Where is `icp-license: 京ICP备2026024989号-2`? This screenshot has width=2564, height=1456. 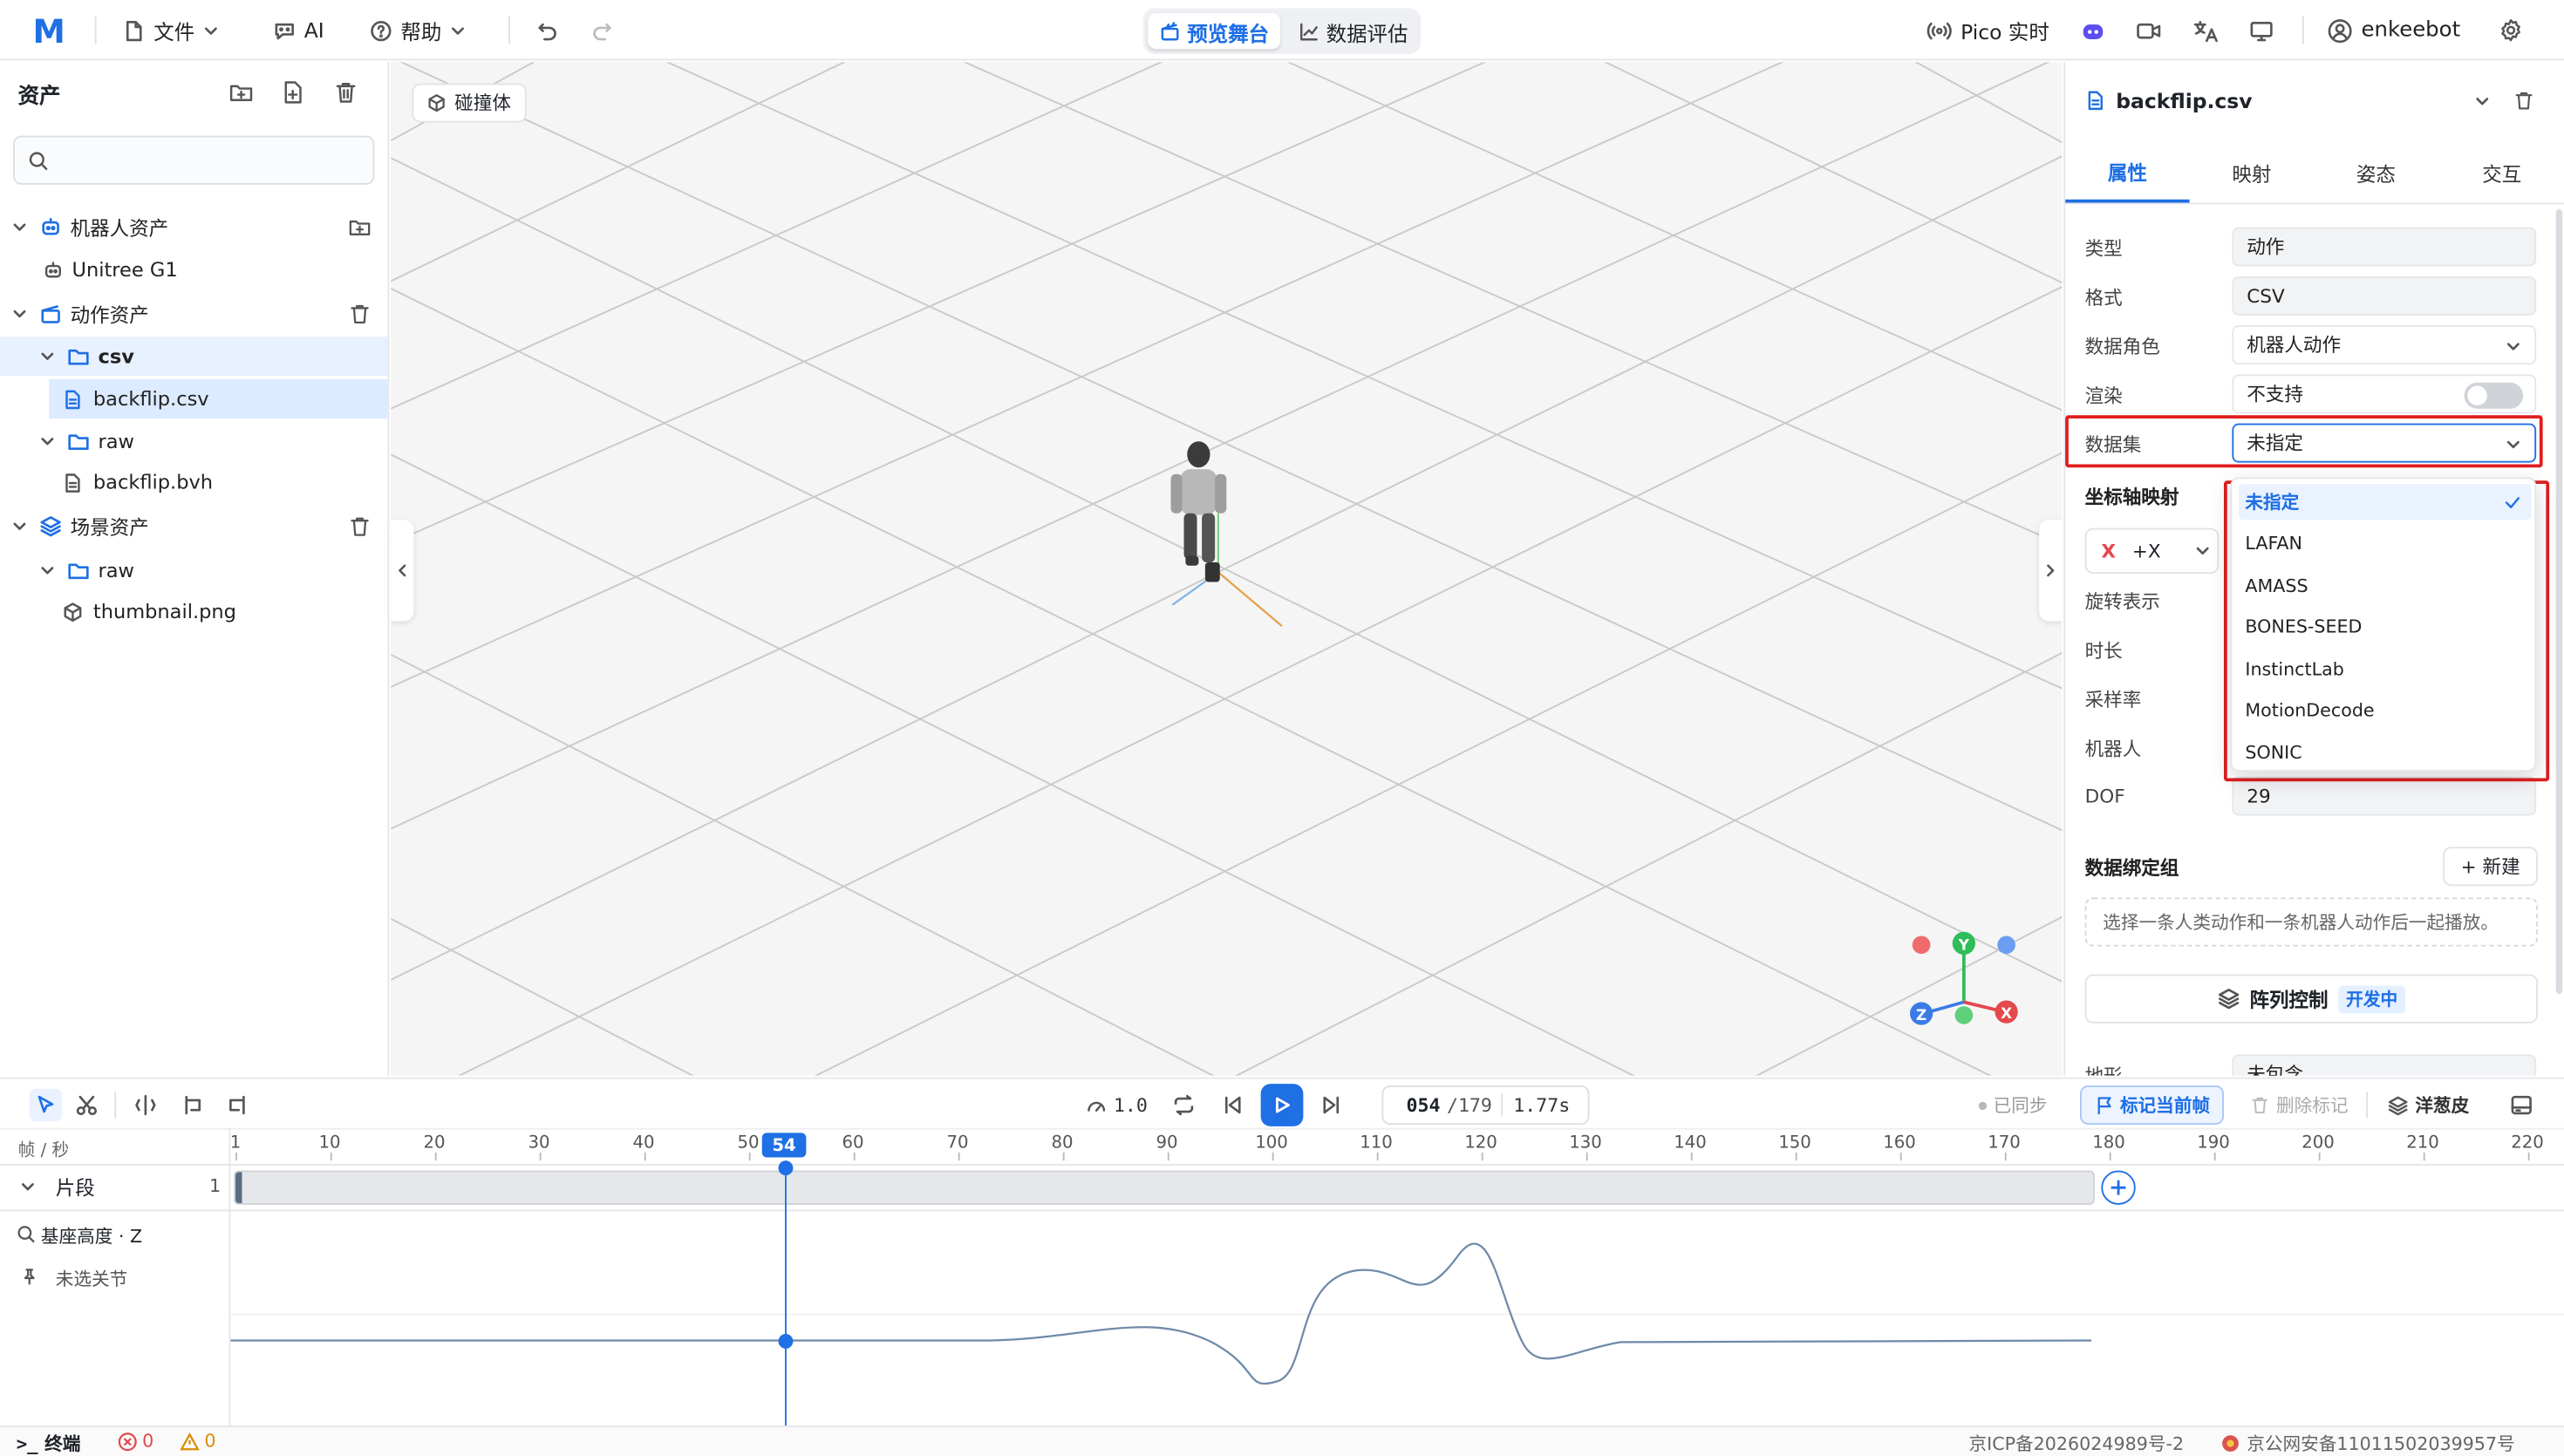 icp-license: 京ICP备2026024989号-2 is located at coordinates (2077, 1443).